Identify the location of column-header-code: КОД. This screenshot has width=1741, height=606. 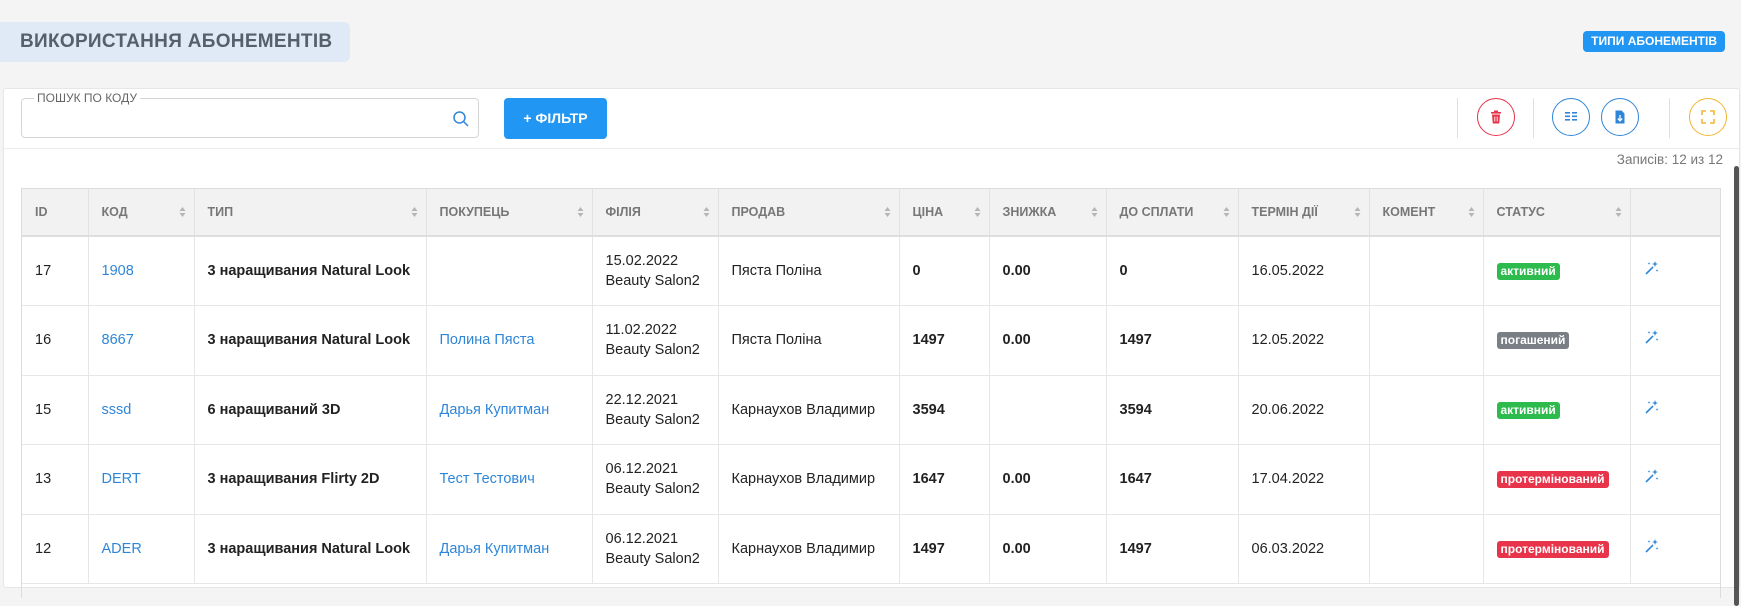
(141, 213).